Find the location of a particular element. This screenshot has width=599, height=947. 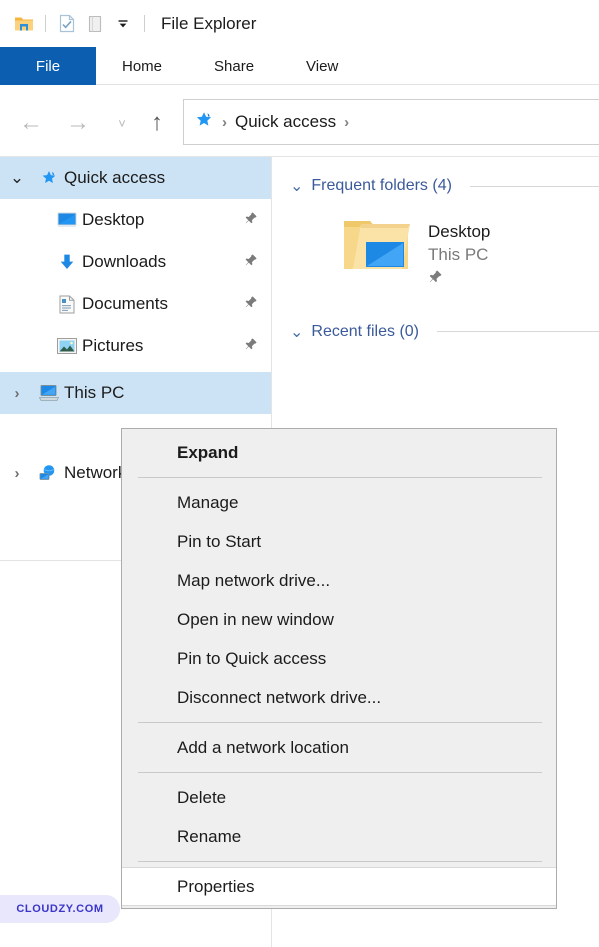

address-bar: › Quick access › is located at coordinates (391, 122).